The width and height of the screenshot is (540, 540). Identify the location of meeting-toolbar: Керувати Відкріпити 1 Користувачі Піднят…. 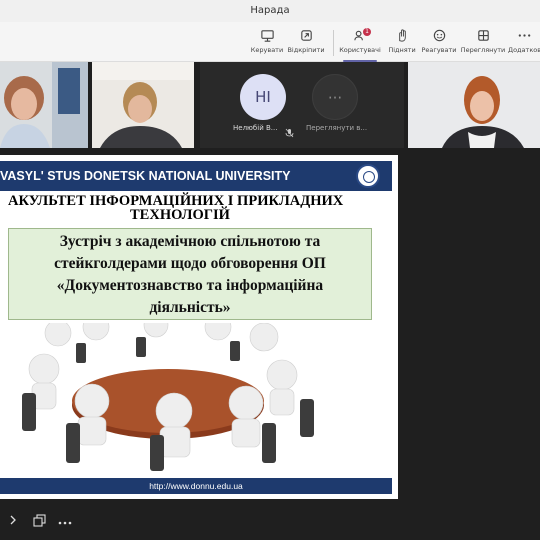
(270, 42).